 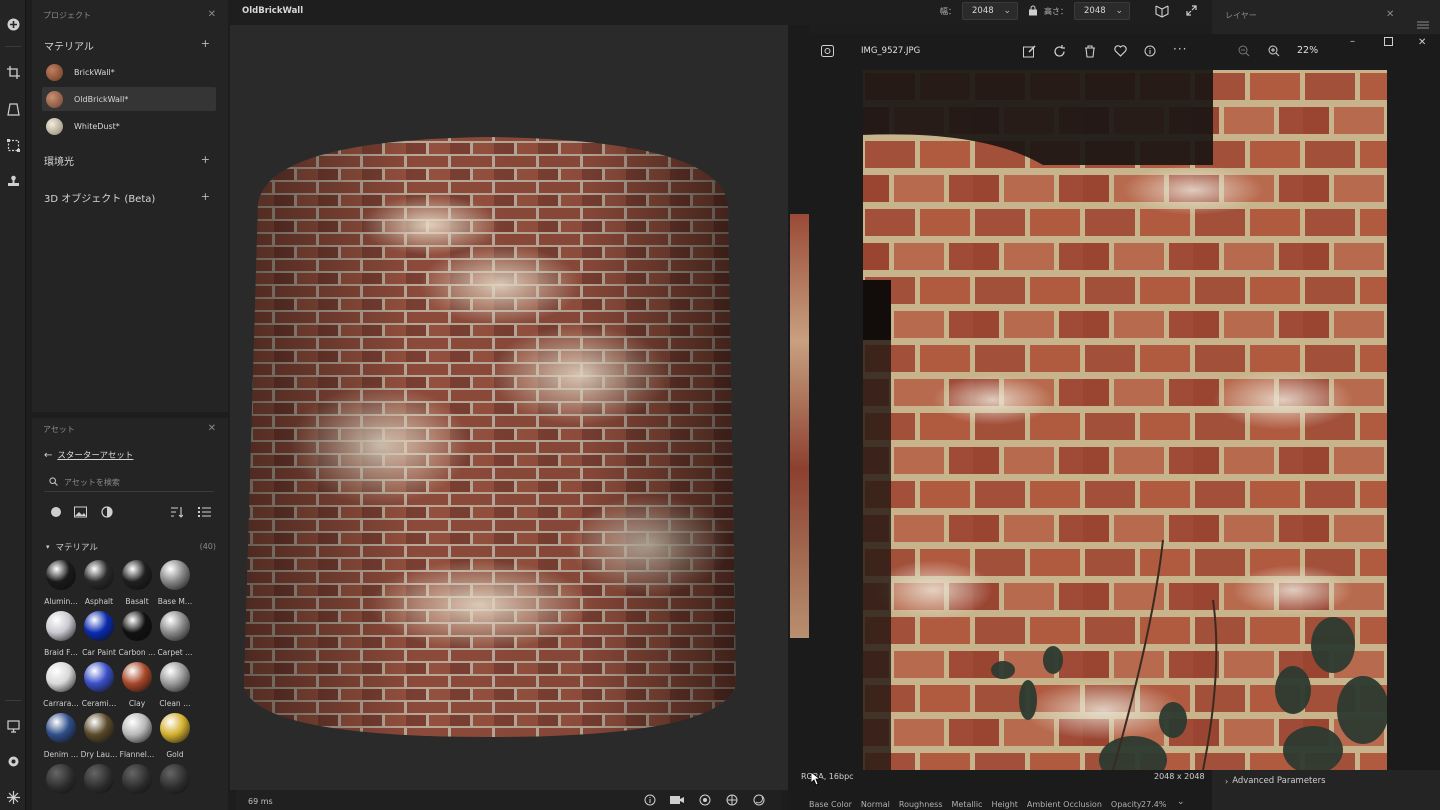 I want to click on search-field: アセットを検索, so click(x=129, y=483).